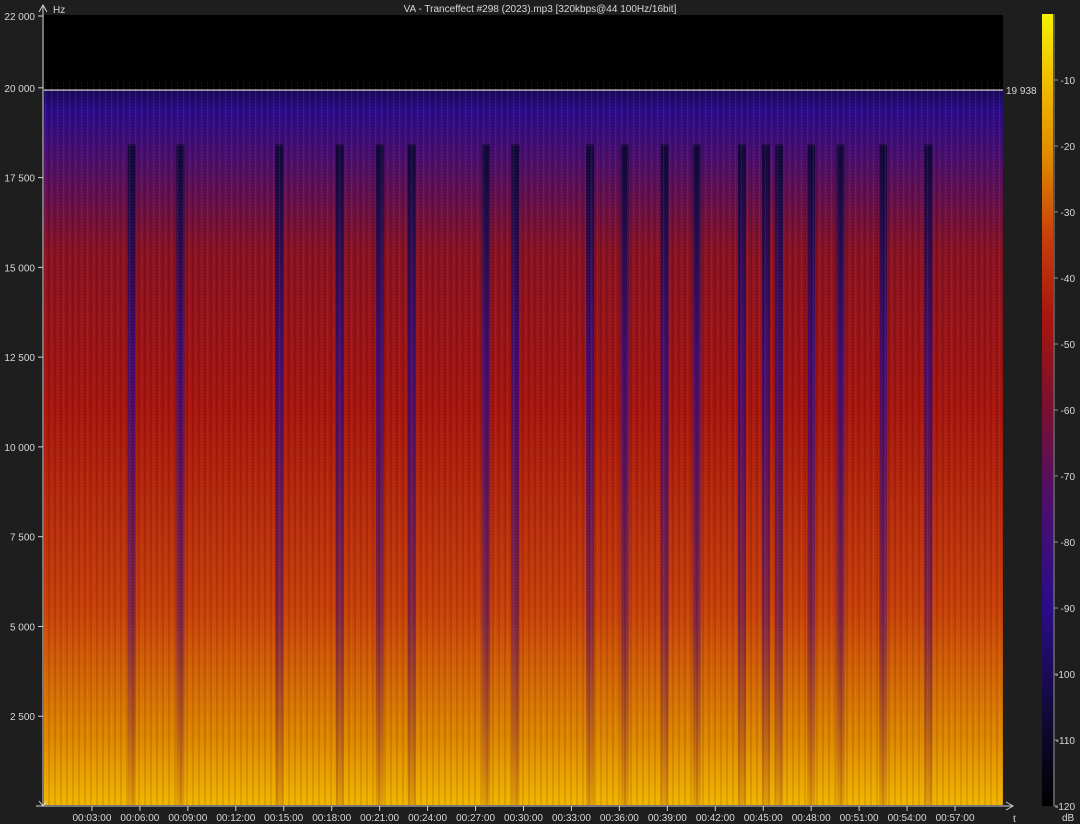 This screenshot has width=1080, height=824. I want to click on colorbar-tick-label: -30, so click(1068, 213).